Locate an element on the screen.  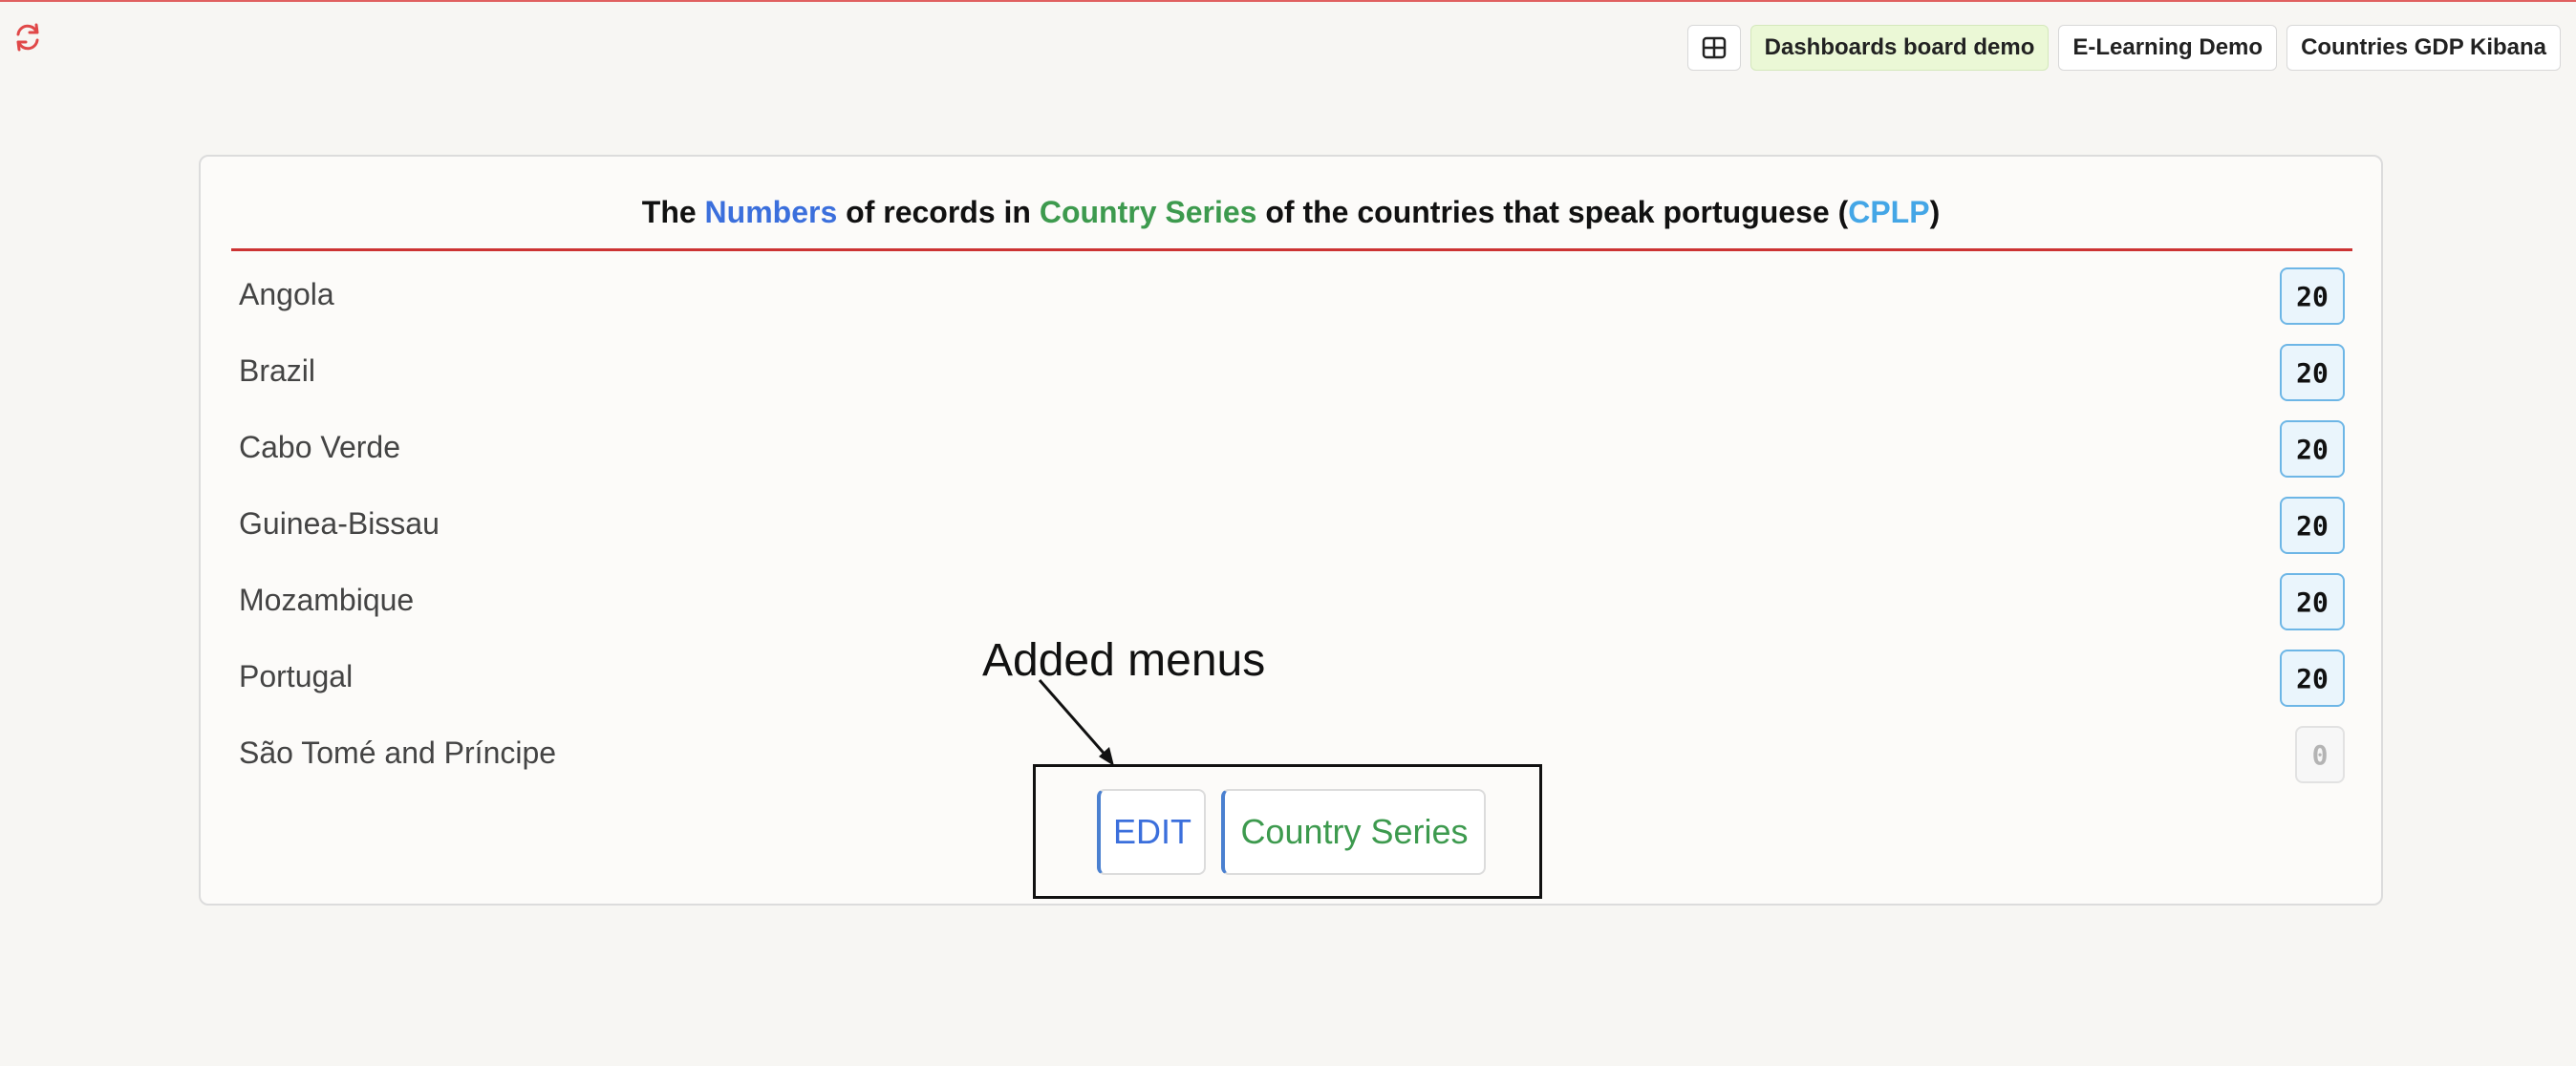
title-country-series: Country Series is located at coordinates (1148, 212).